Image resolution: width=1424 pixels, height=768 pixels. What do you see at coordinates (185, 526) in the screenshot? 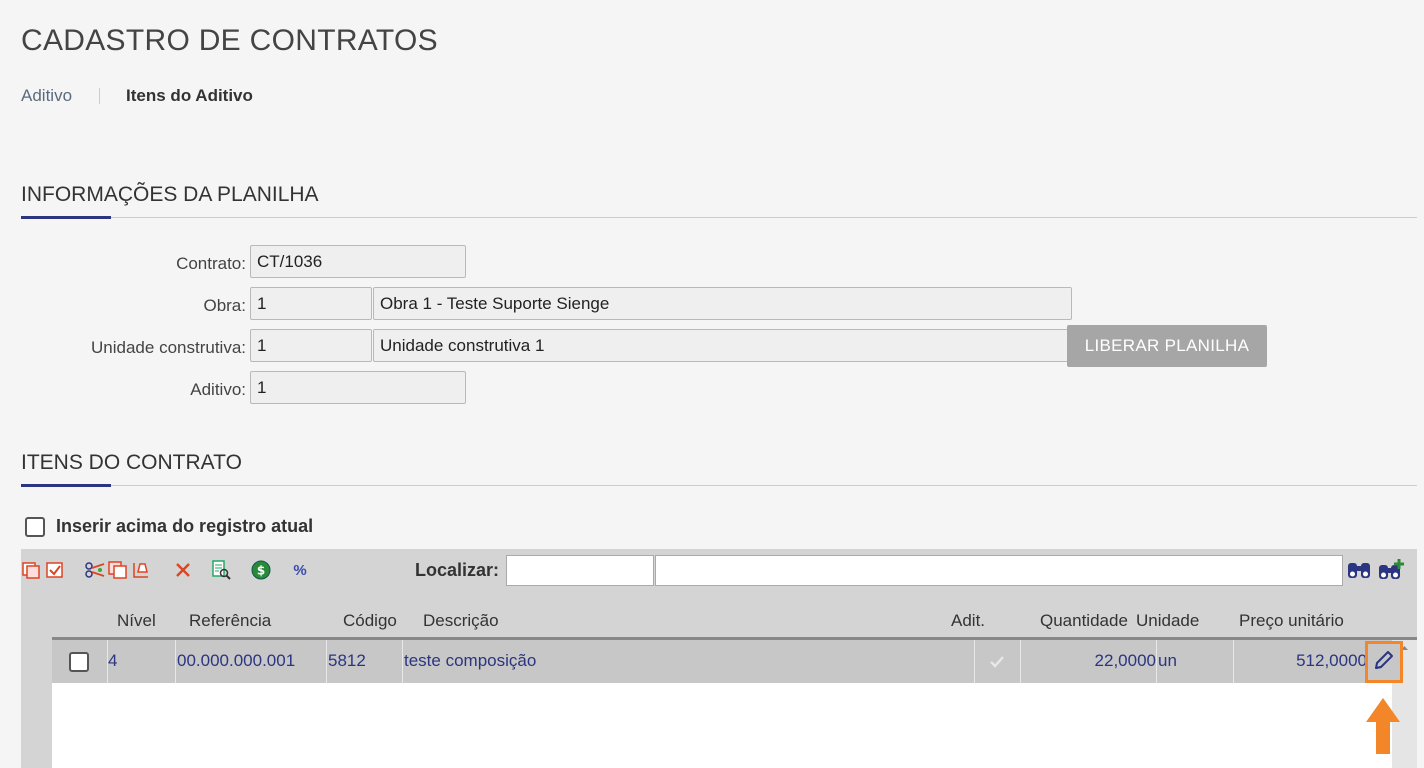
I see `inserir-acima-label: Inserir acima do registro atual` at bounding box center [185, 526].